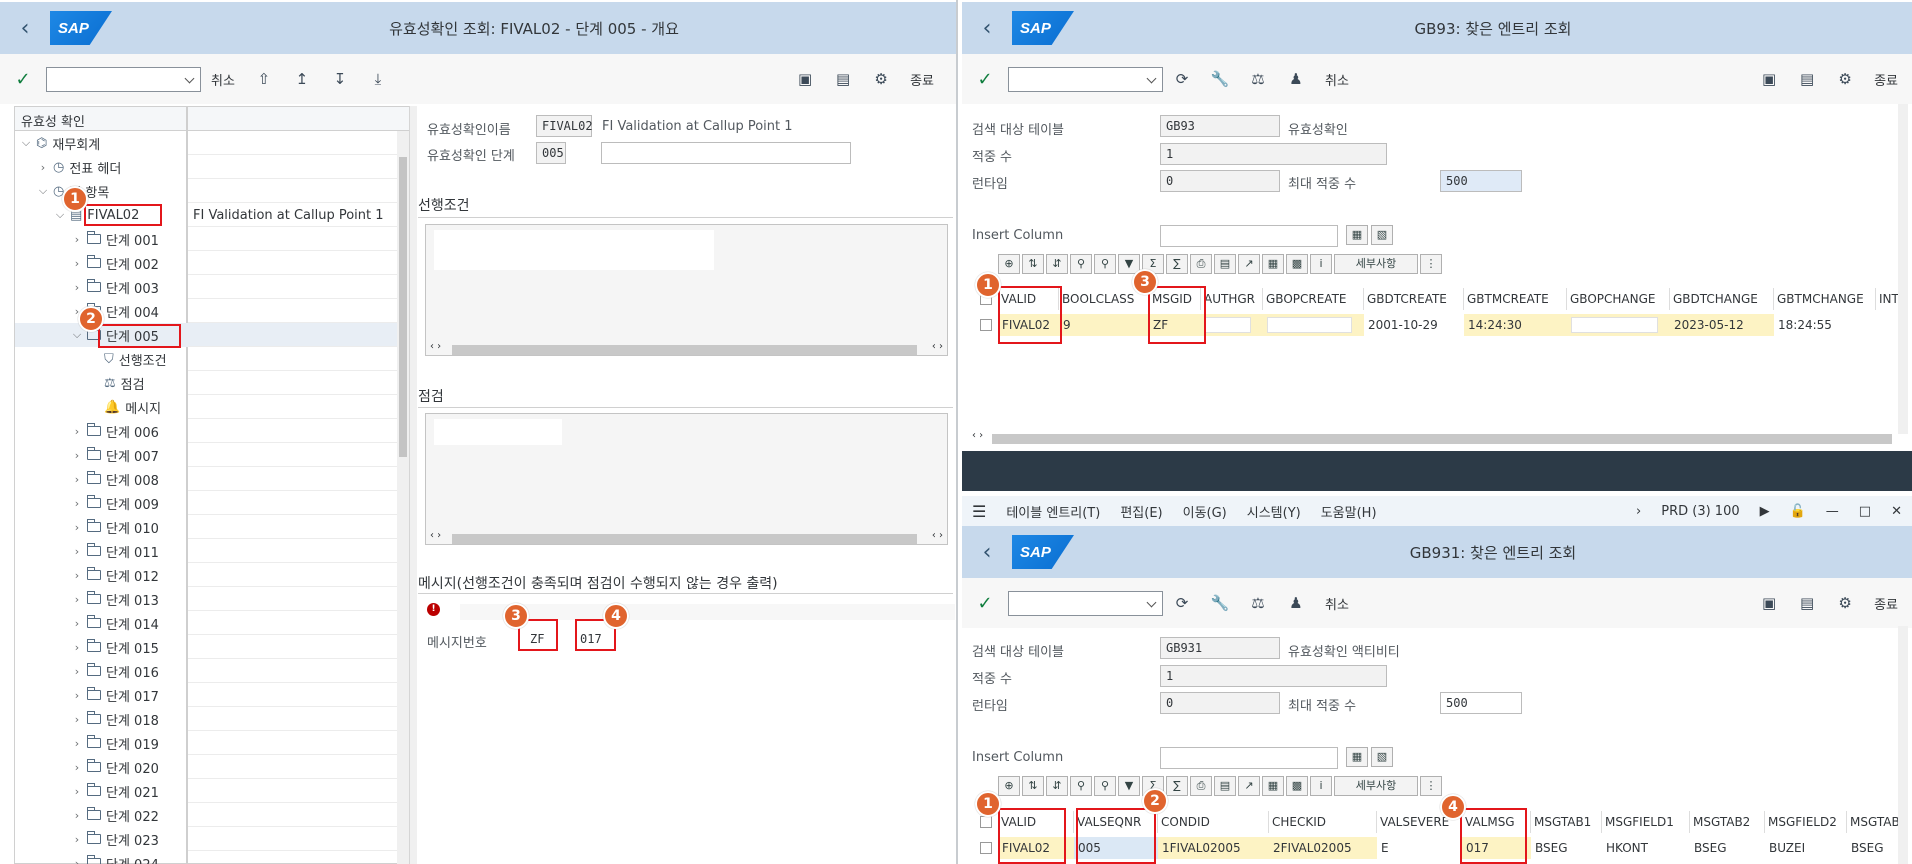 The height and width of the screenshot is (864, 1912). What do you see at coordinates (1646, 848) in the screenshot?
I see `table-cell: HKONT` at bounding box center [1646, 848].